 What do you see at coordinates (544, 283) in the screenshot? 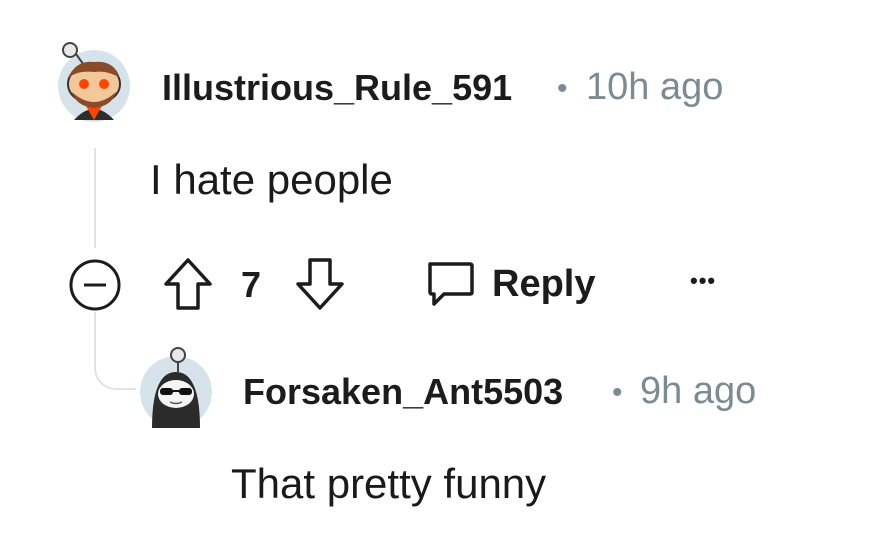
I see `reply-label: Reply` at bounding box center [544, 283].